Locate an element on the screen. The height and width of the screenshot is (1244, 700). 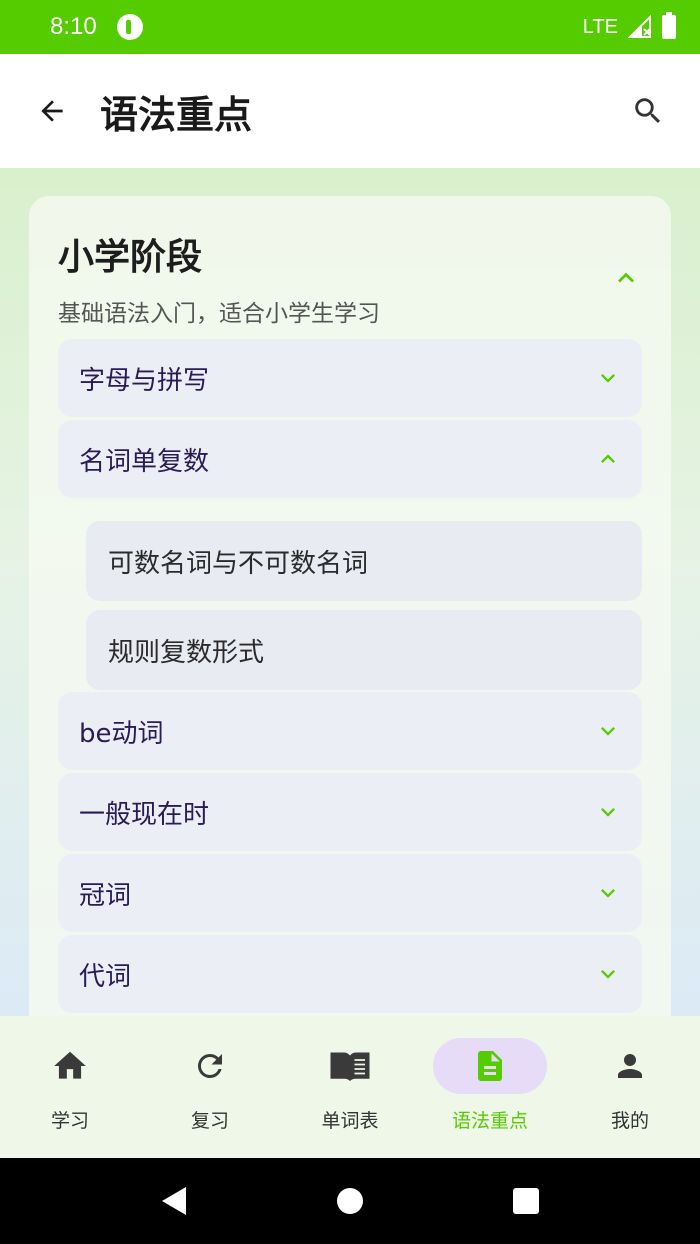
subtopic-label: 可数名词与不可数名词 is located at coordinates (238, 563).